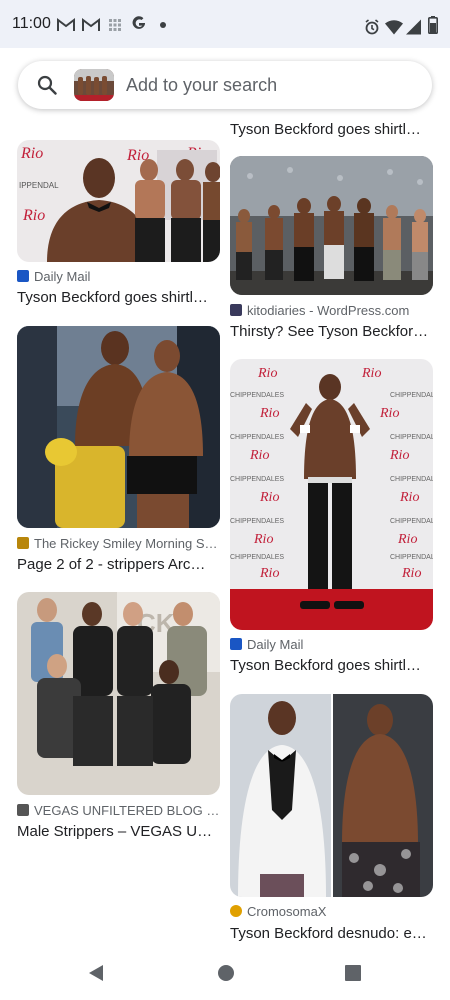 The height and width of the screenshot is (1000, 450). What do you see at coordinates (331, 644) in the screenshot?
I see `result-source-5: Daily Mail` at bounding box center [331, 644].